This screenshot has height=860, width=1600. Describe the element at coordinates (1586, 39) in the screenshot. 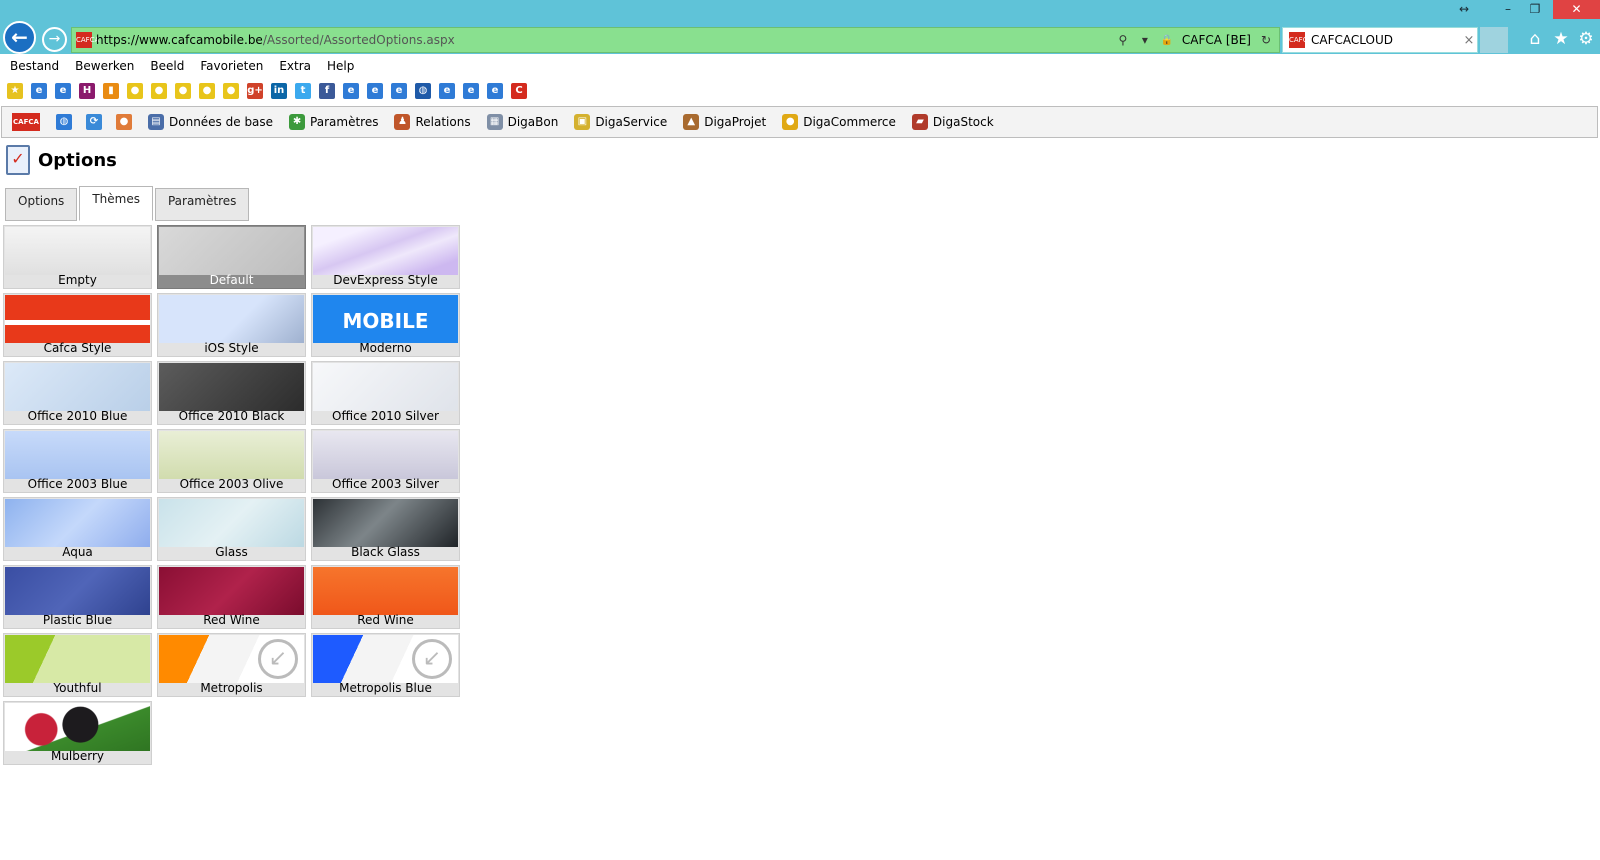

I see `gear-icon: ⚙` at that location.